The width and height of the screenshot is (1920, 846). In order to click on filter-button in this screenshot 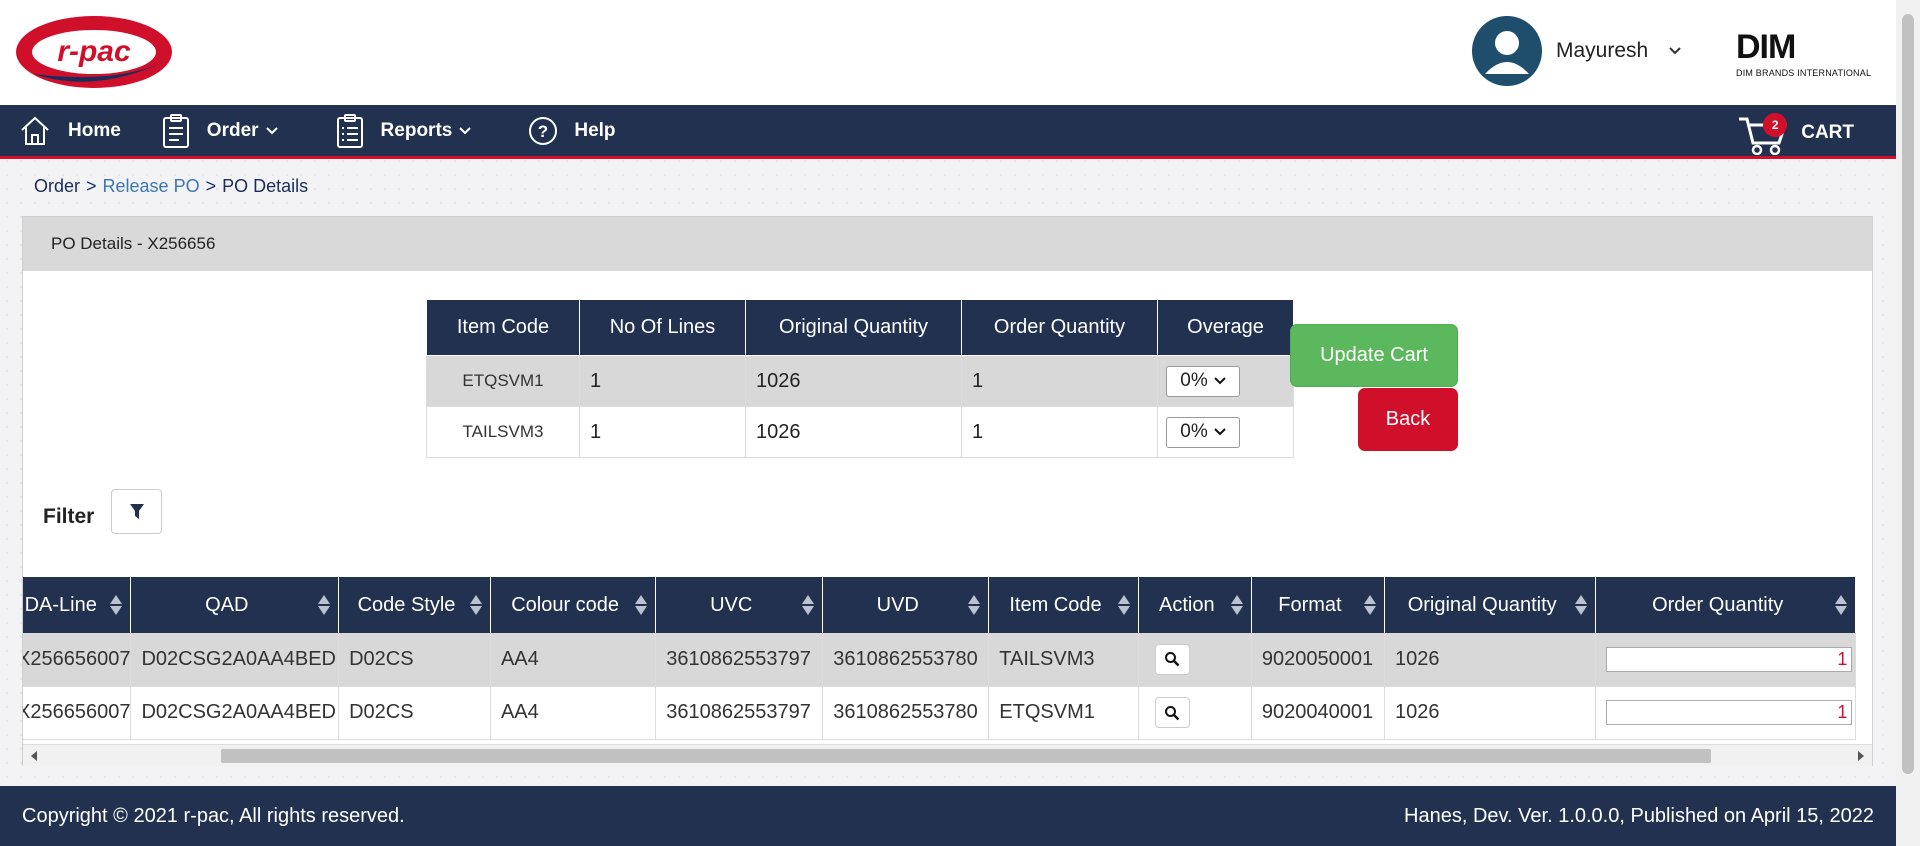, I will do `click(136, 511)`.